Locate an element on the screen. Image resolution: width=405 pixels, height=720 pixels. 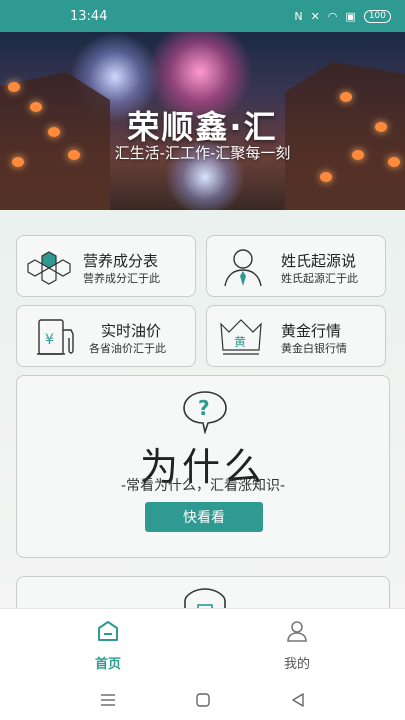
home-square-icon is located at coordinates (203, 700).